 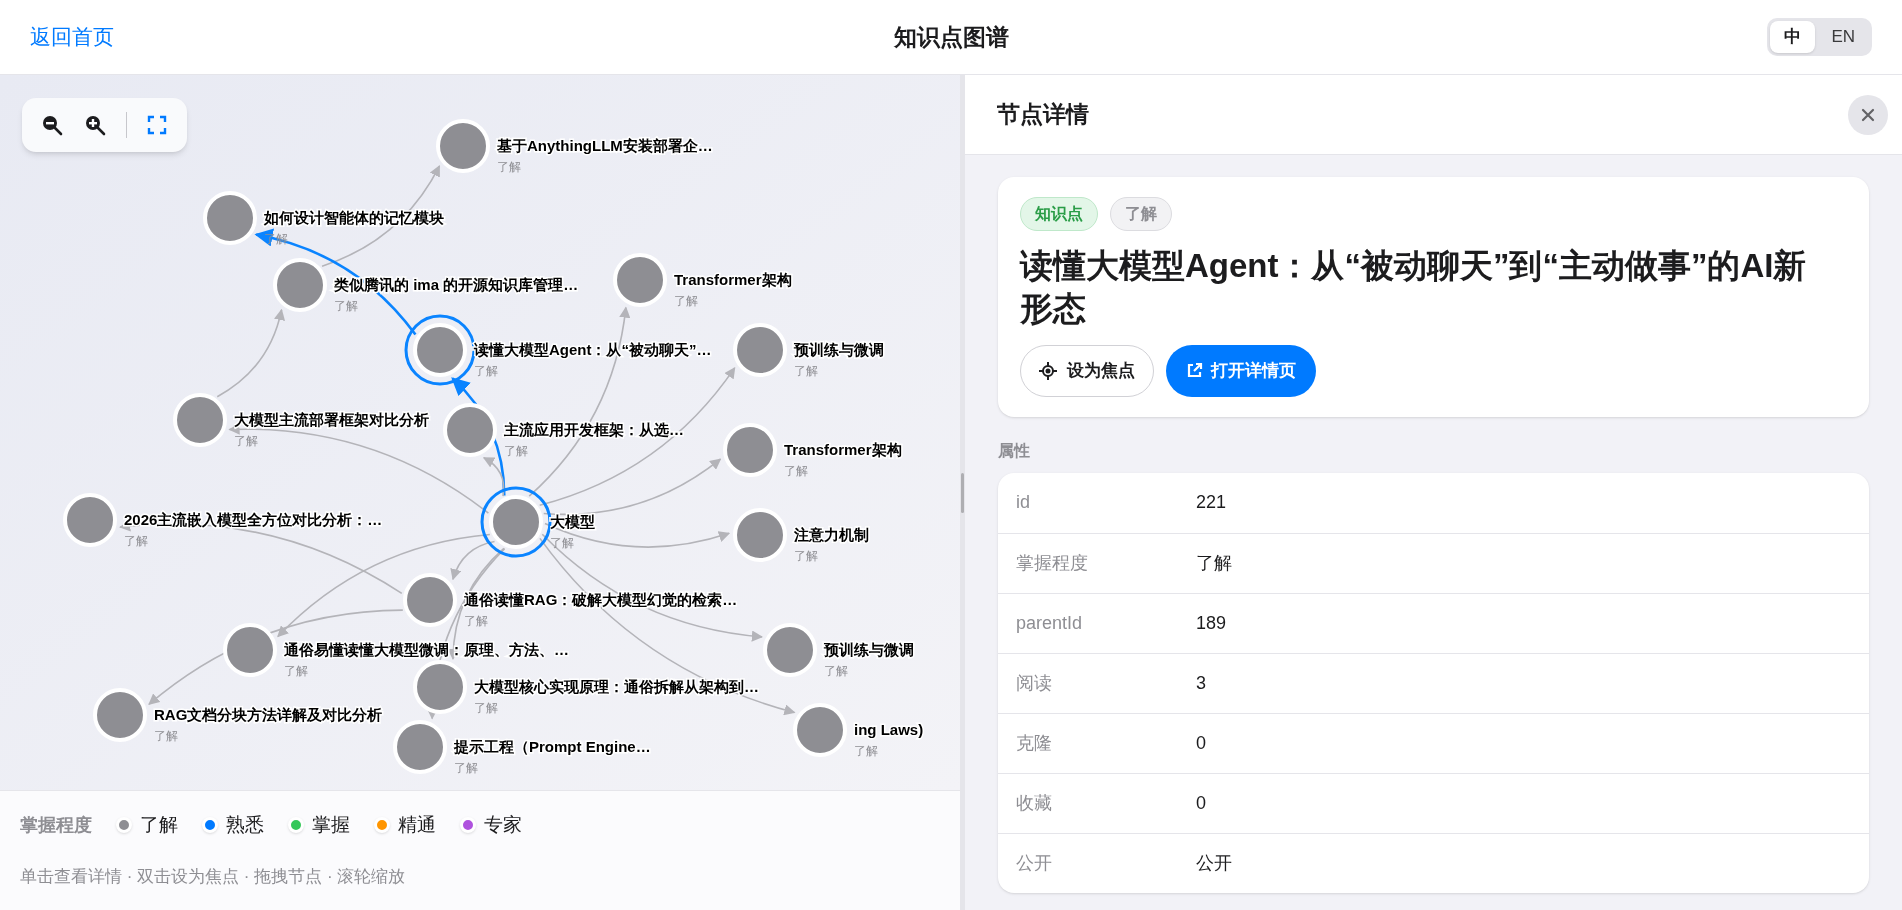 I want to click on node-label: 大模型主流部署框架对比分析, so click(x=331, y=419).